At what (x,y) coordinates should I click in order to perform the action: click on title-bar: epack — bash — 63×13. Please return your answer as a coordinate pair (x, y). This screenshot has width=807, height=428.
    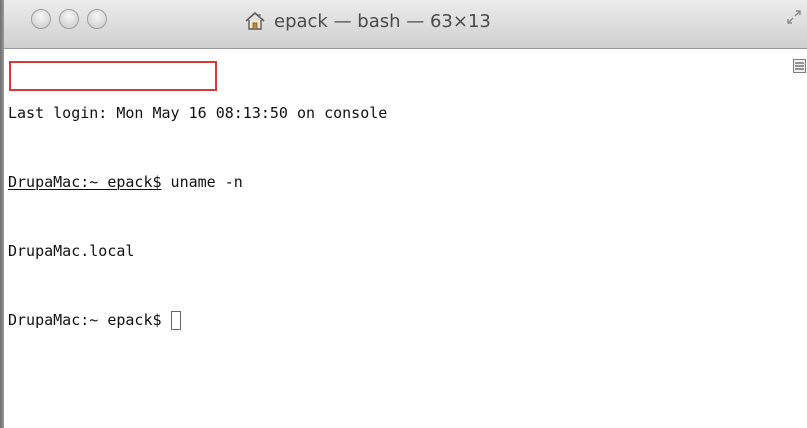
    Looking at the image, I should click on (405, 24).